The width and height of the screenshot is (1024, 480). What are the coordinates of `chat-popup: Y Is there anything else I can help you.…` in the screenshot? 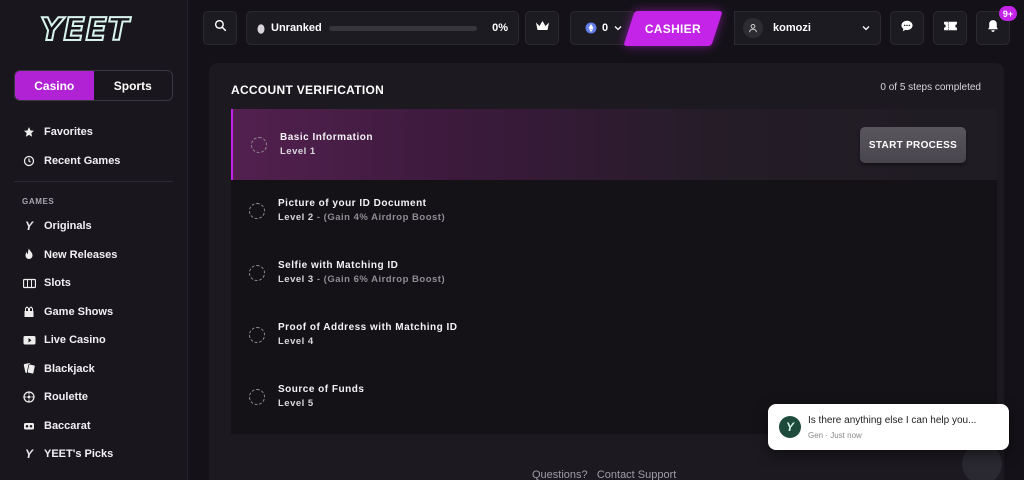 It's located at (888, 427).